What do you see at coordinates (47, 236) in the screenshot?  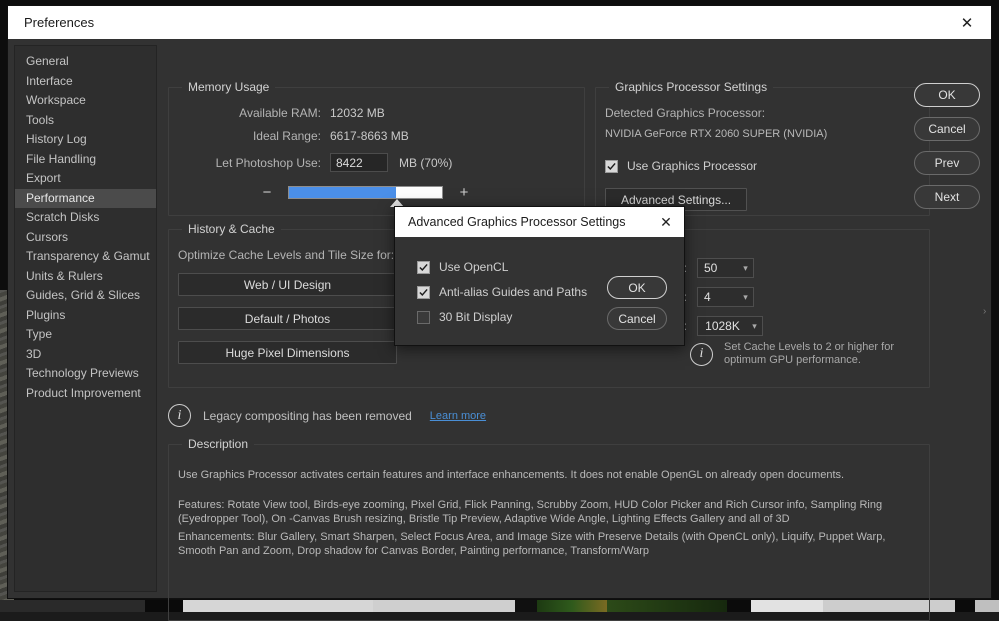 I see `sidebar-item-label: Cursors` at bounding box center [47, 236].